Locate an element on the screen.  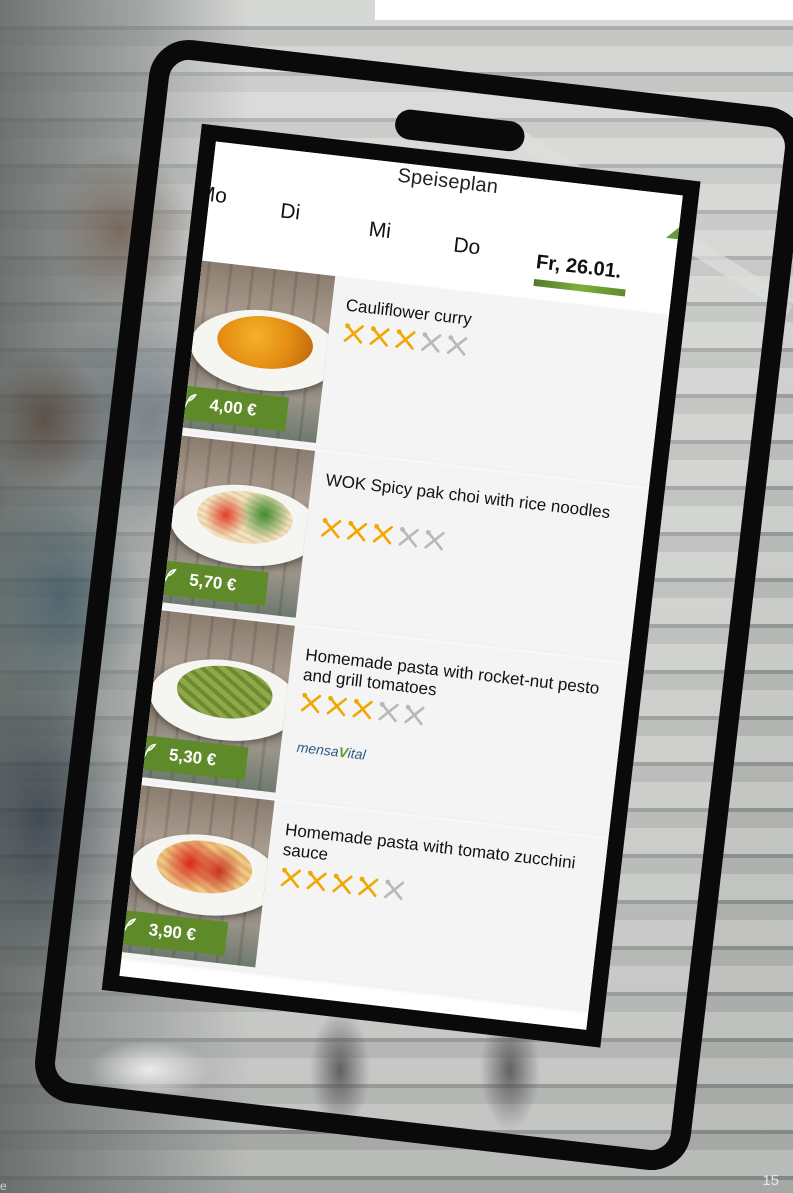
mensavital-logo: mensaVital is located at coordinates (331, 750).